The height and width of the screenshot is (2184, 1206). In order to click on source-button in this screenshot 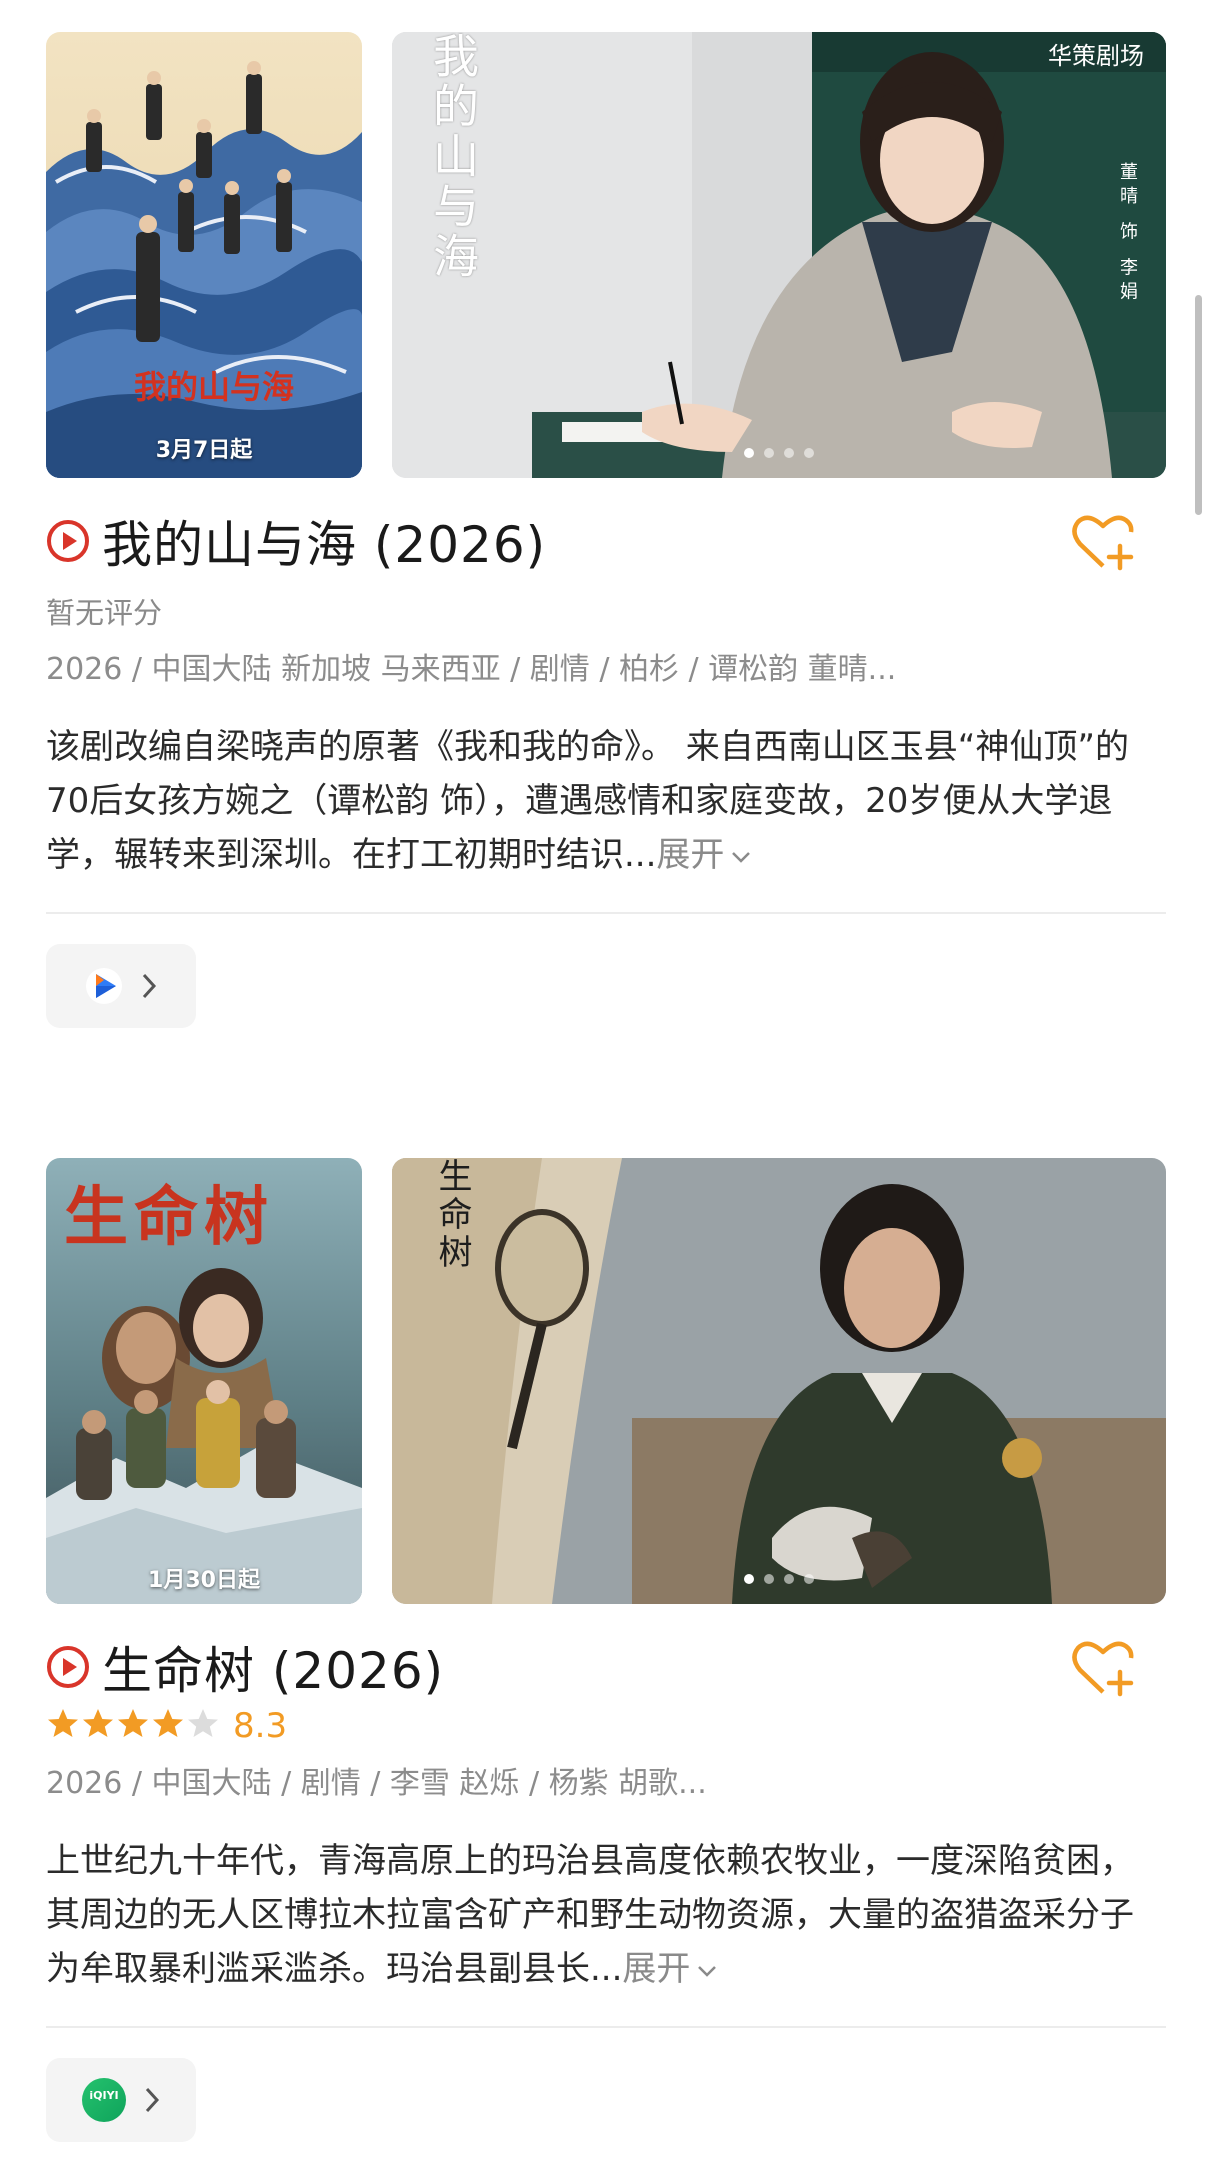, I will do `click(121, 986)`.